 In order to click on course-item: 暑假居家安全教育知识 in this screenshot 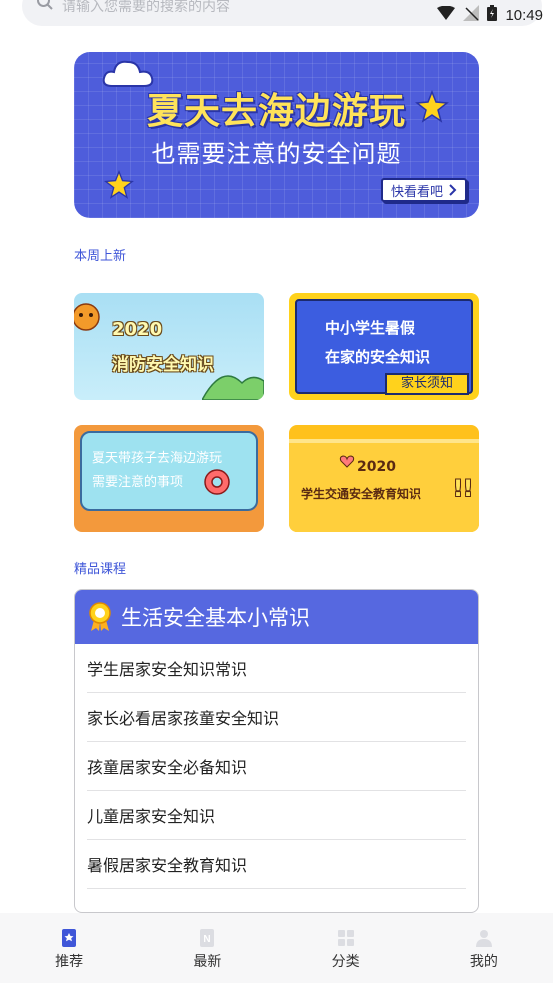, I will do `click(276, 864)`.